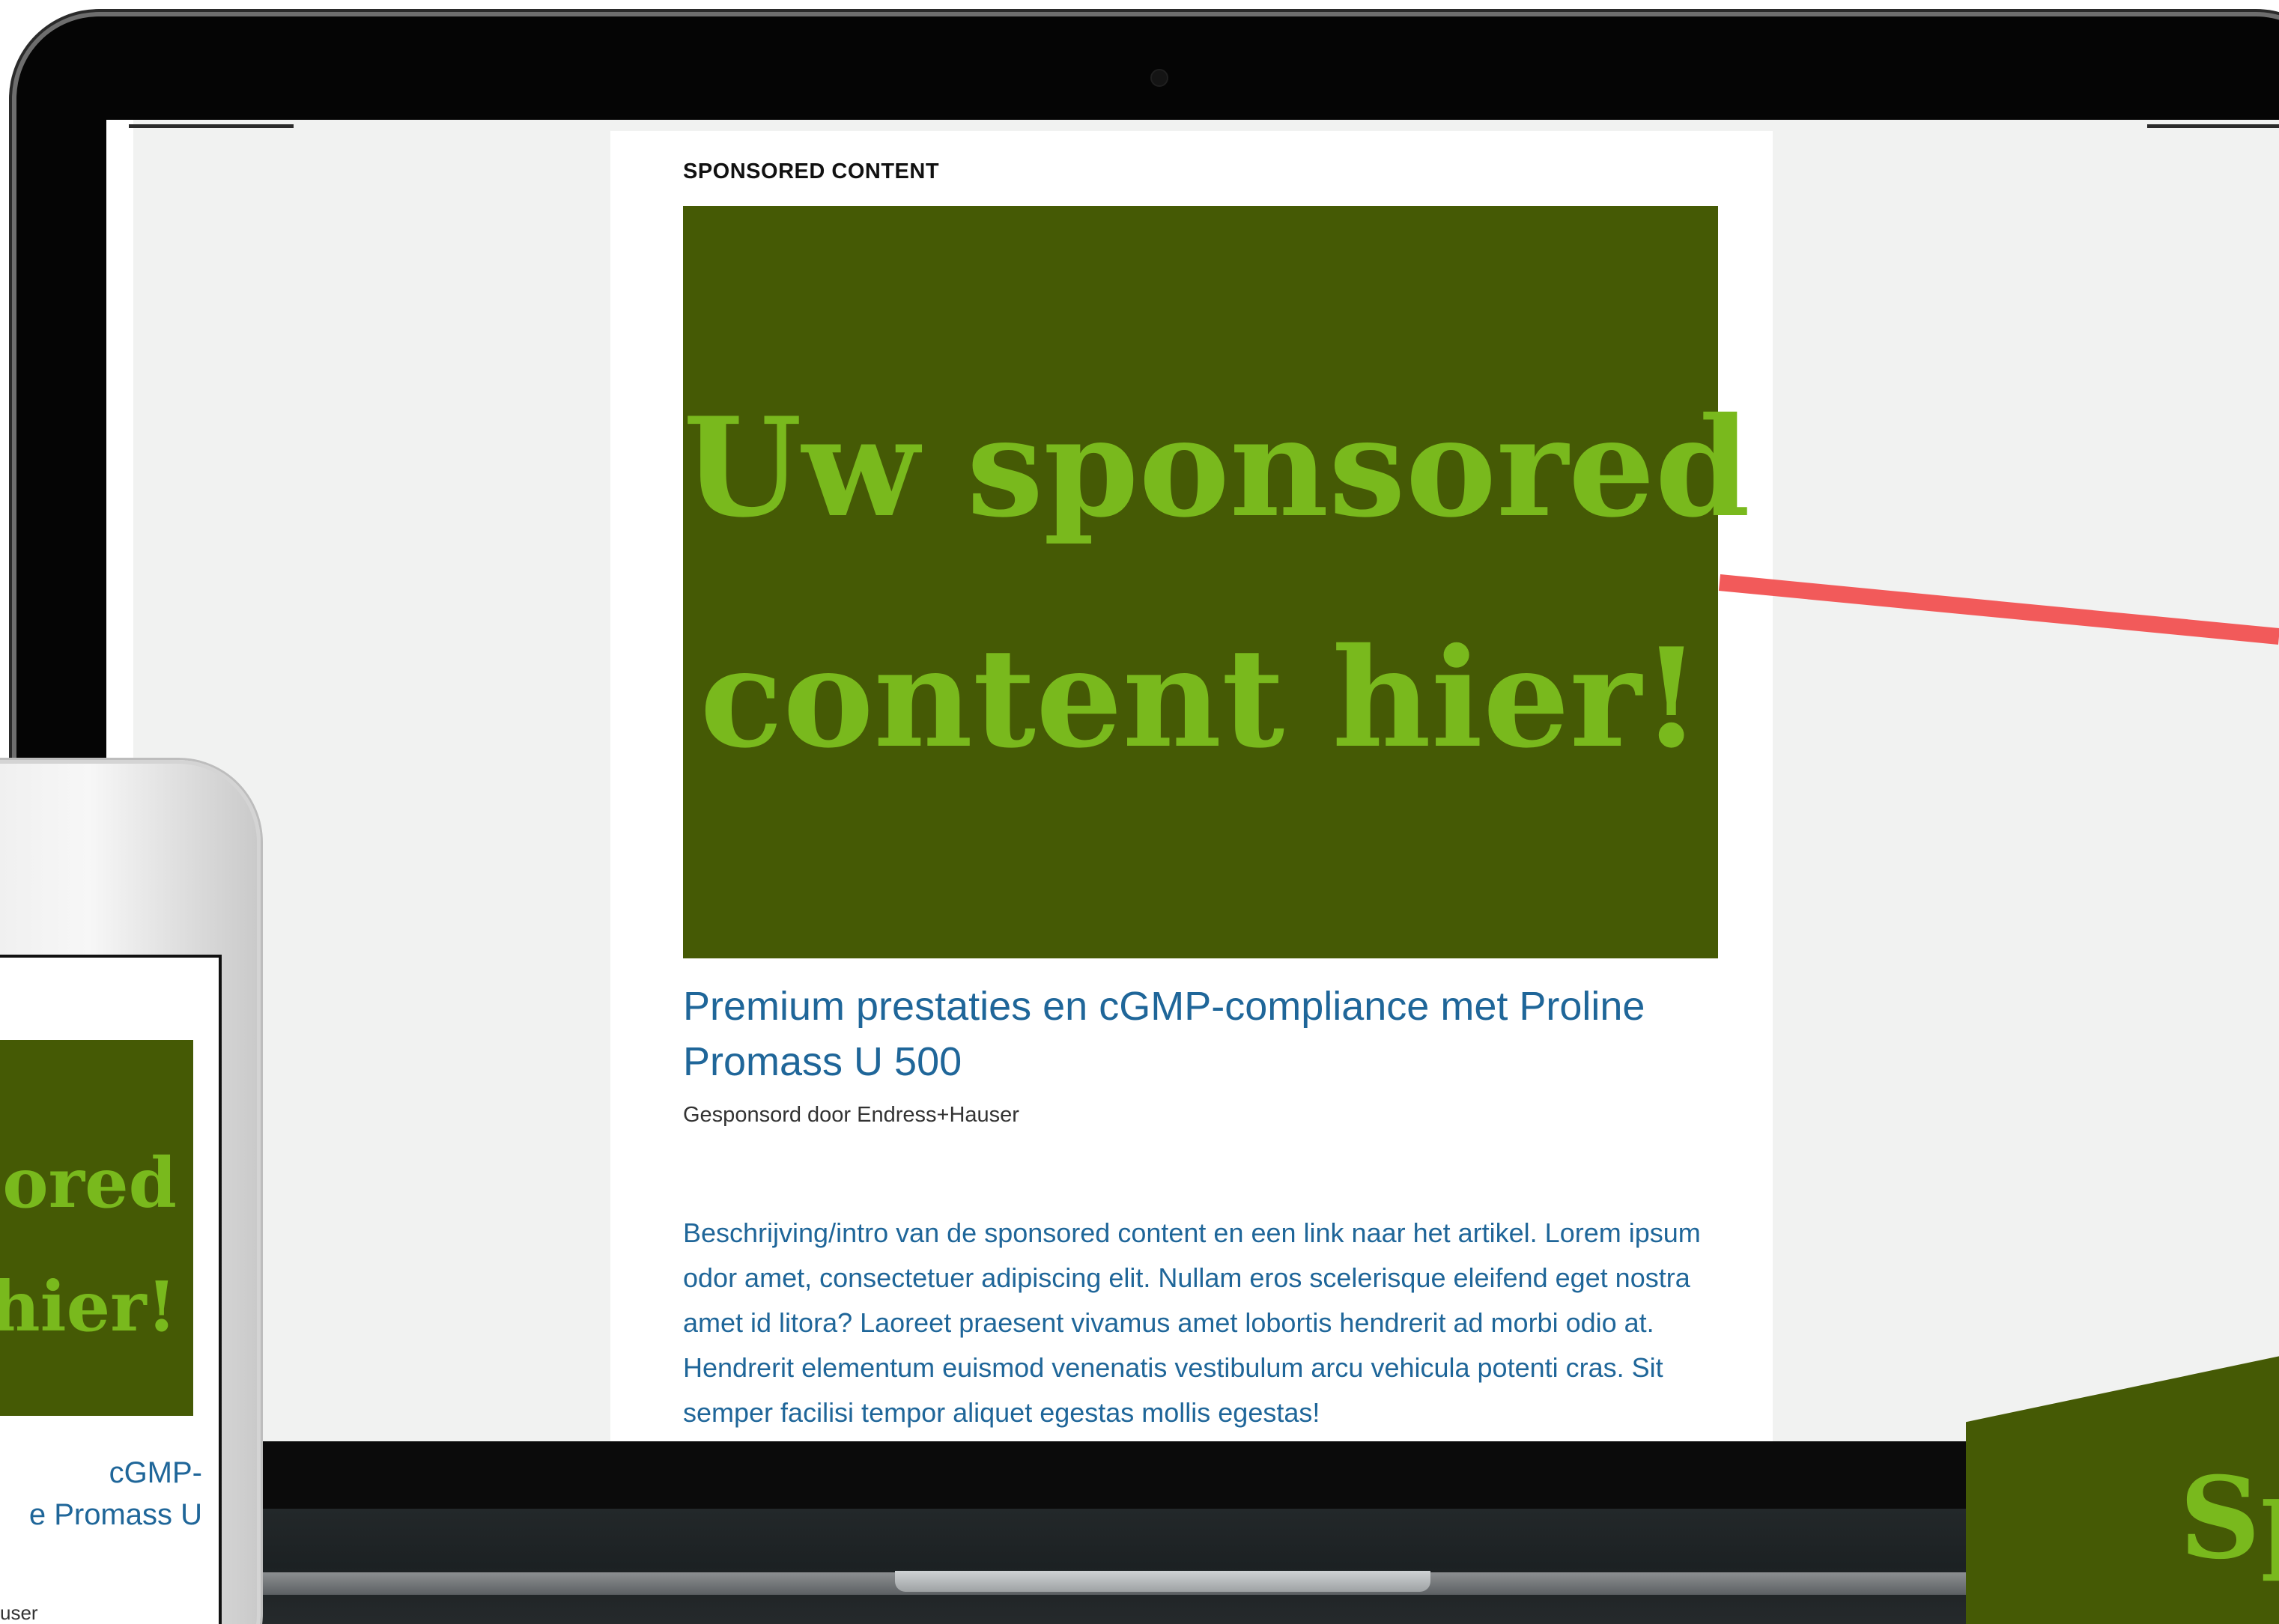  I want to click on phone-title-line-2: e Promass U, so click(115, 1514).